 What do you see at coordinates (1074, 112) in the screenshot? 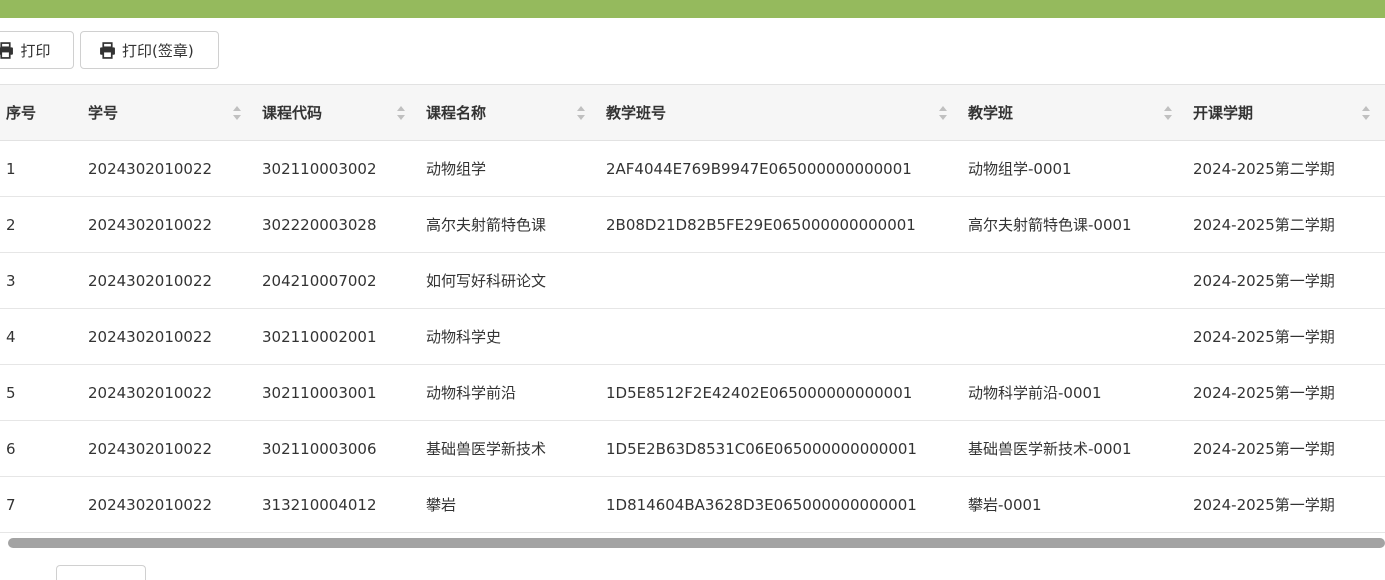
I see `column-header-class-name: 教学班` at bounding box center [1074, 112].